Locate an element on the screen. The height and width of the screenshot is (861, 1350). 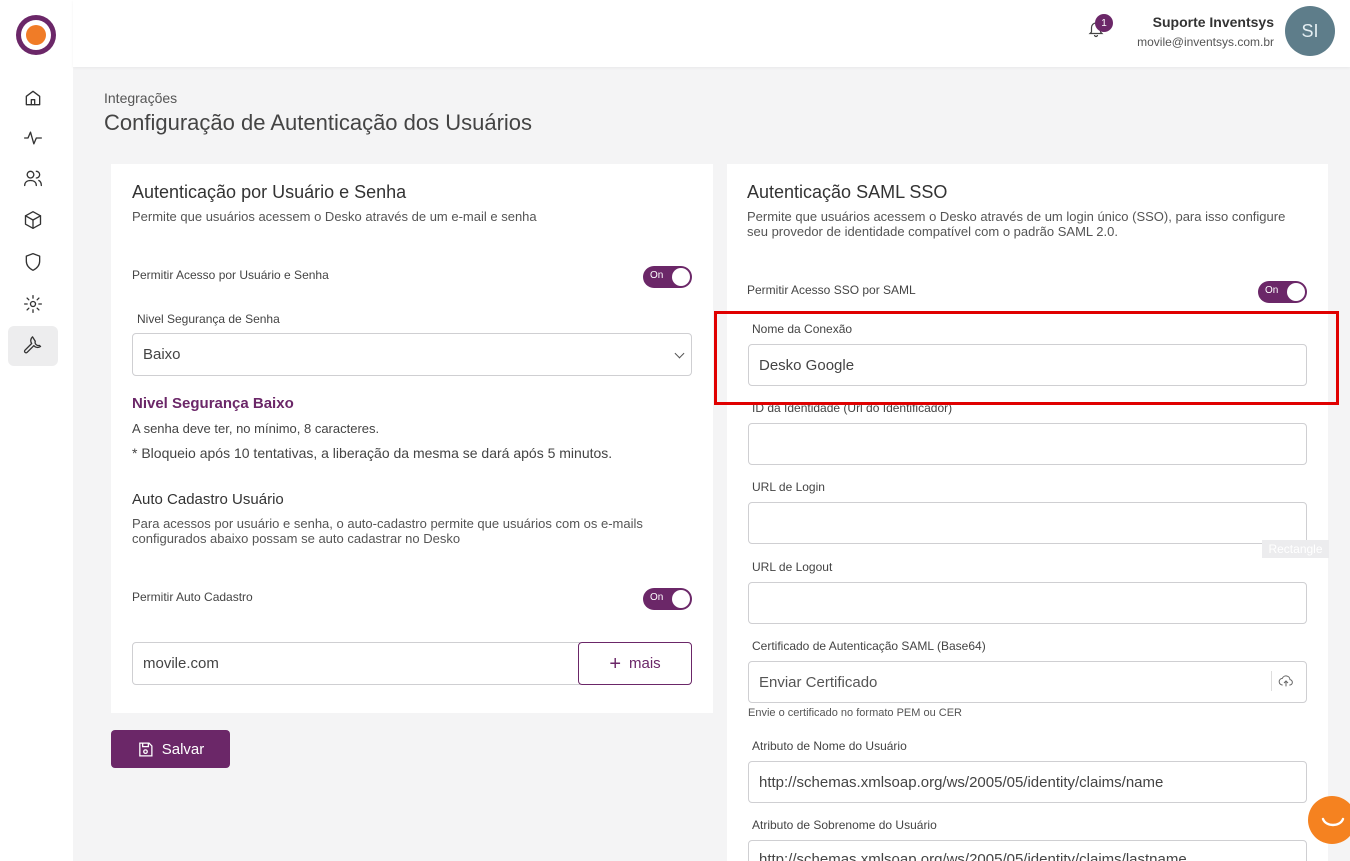
sidebar-item-shield is located at coordinates (33, 262).